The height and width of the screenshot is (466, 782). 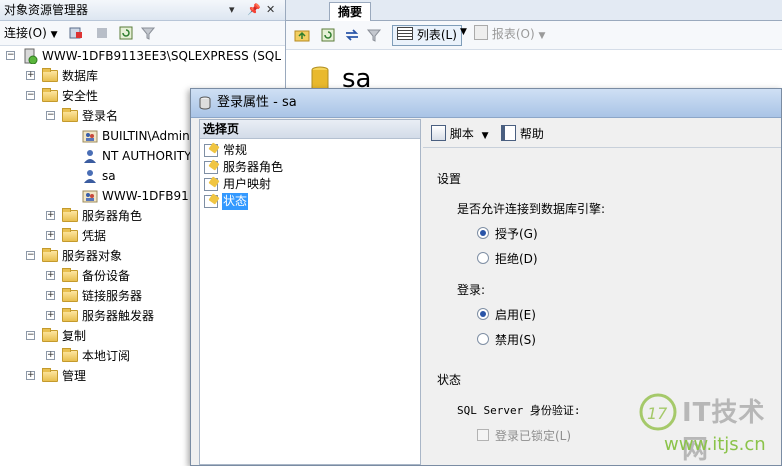 I want to click on tab-summary: 摘要, so click(x=350, y=11).